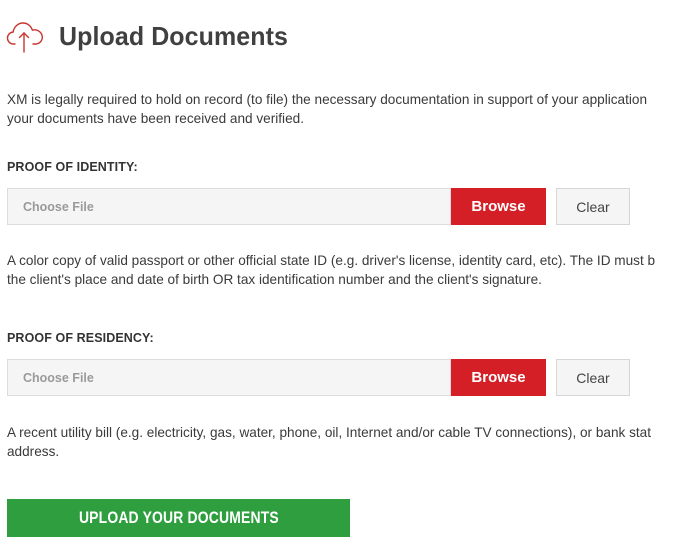  What do you see at coordinates (80, 338) in the screenshot?
I see `proof-of-residency-label: PROOF OF RESIDENCY:` at bounding box center [80, 338].